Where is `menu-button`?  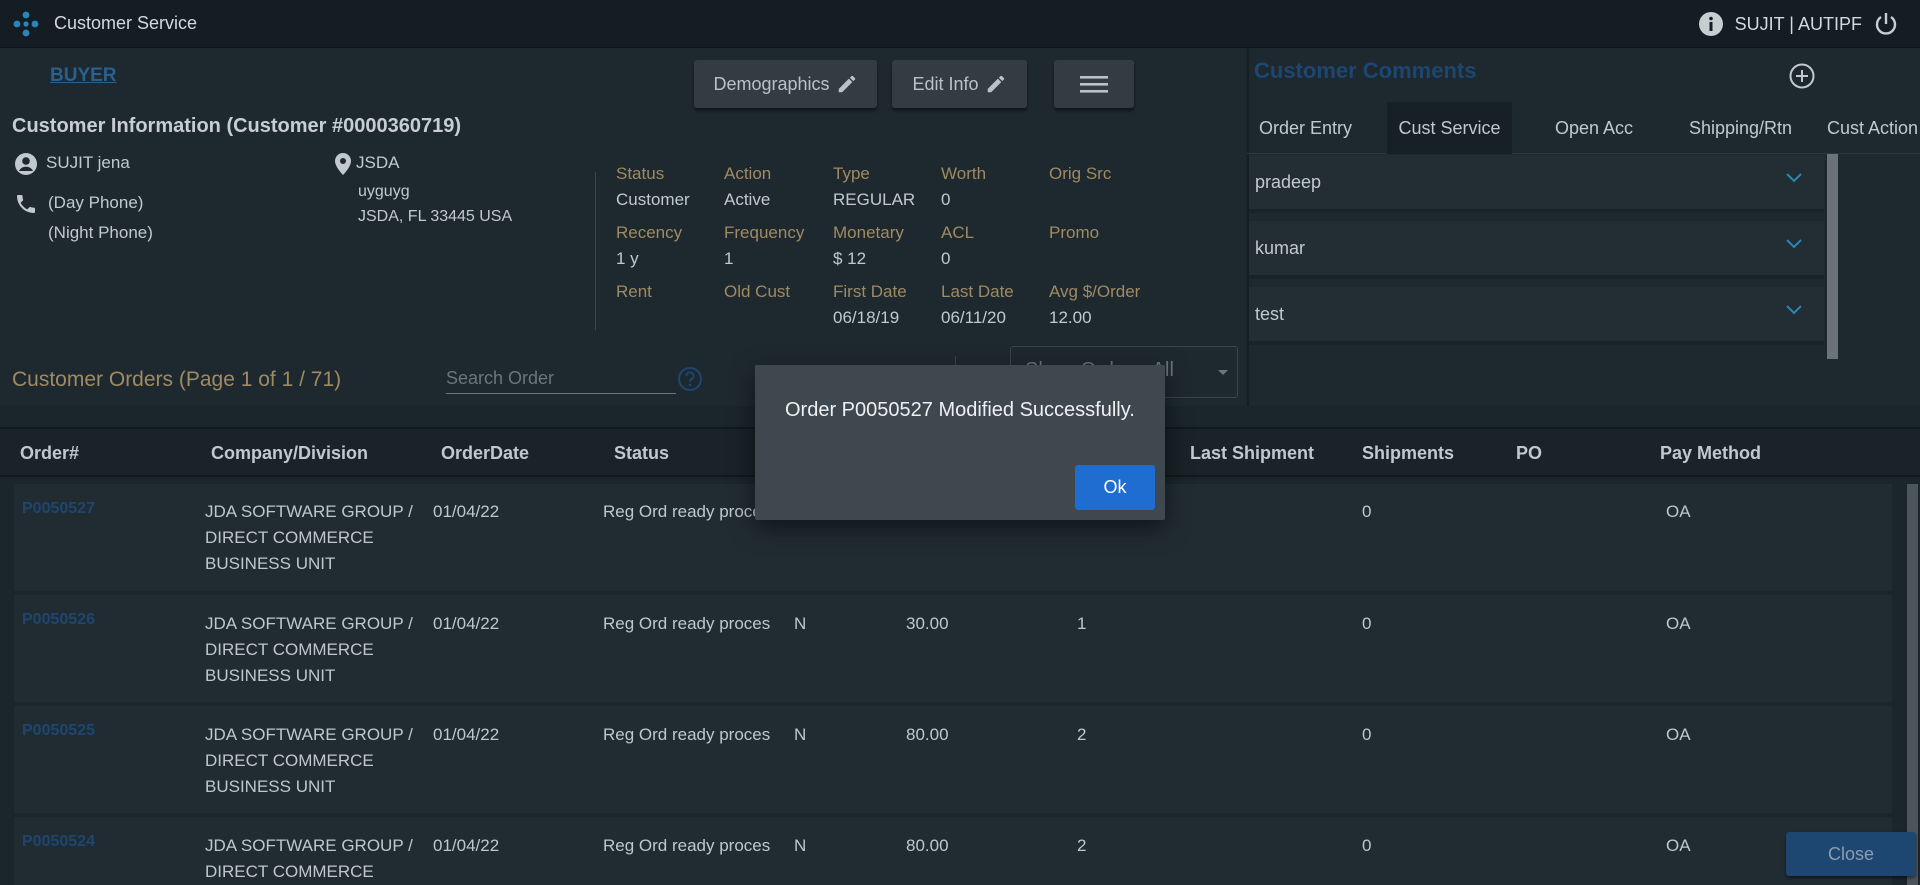
menu-button is located at coordinates (1094, 84).